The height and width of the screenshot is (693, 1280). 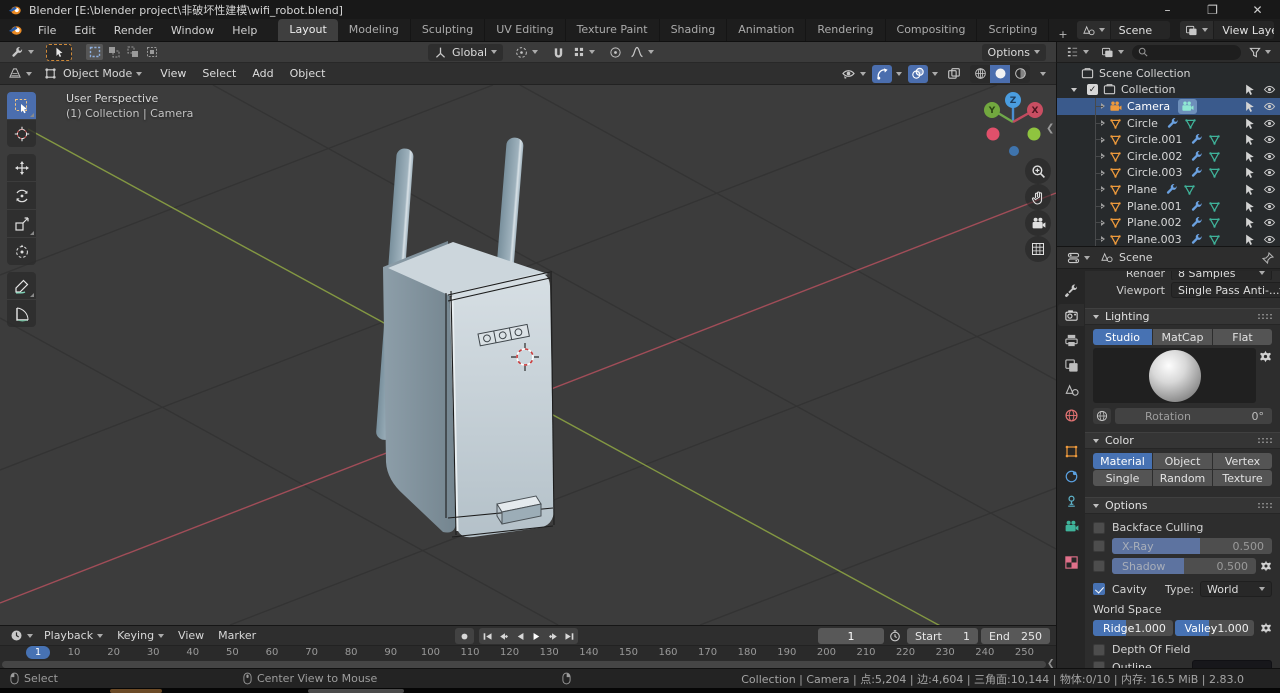 What do you see at coordinates (1014, 127) in the screenshot?
I see `navigation-gizmo: Z Y X` at bounding box center [1014, 127].